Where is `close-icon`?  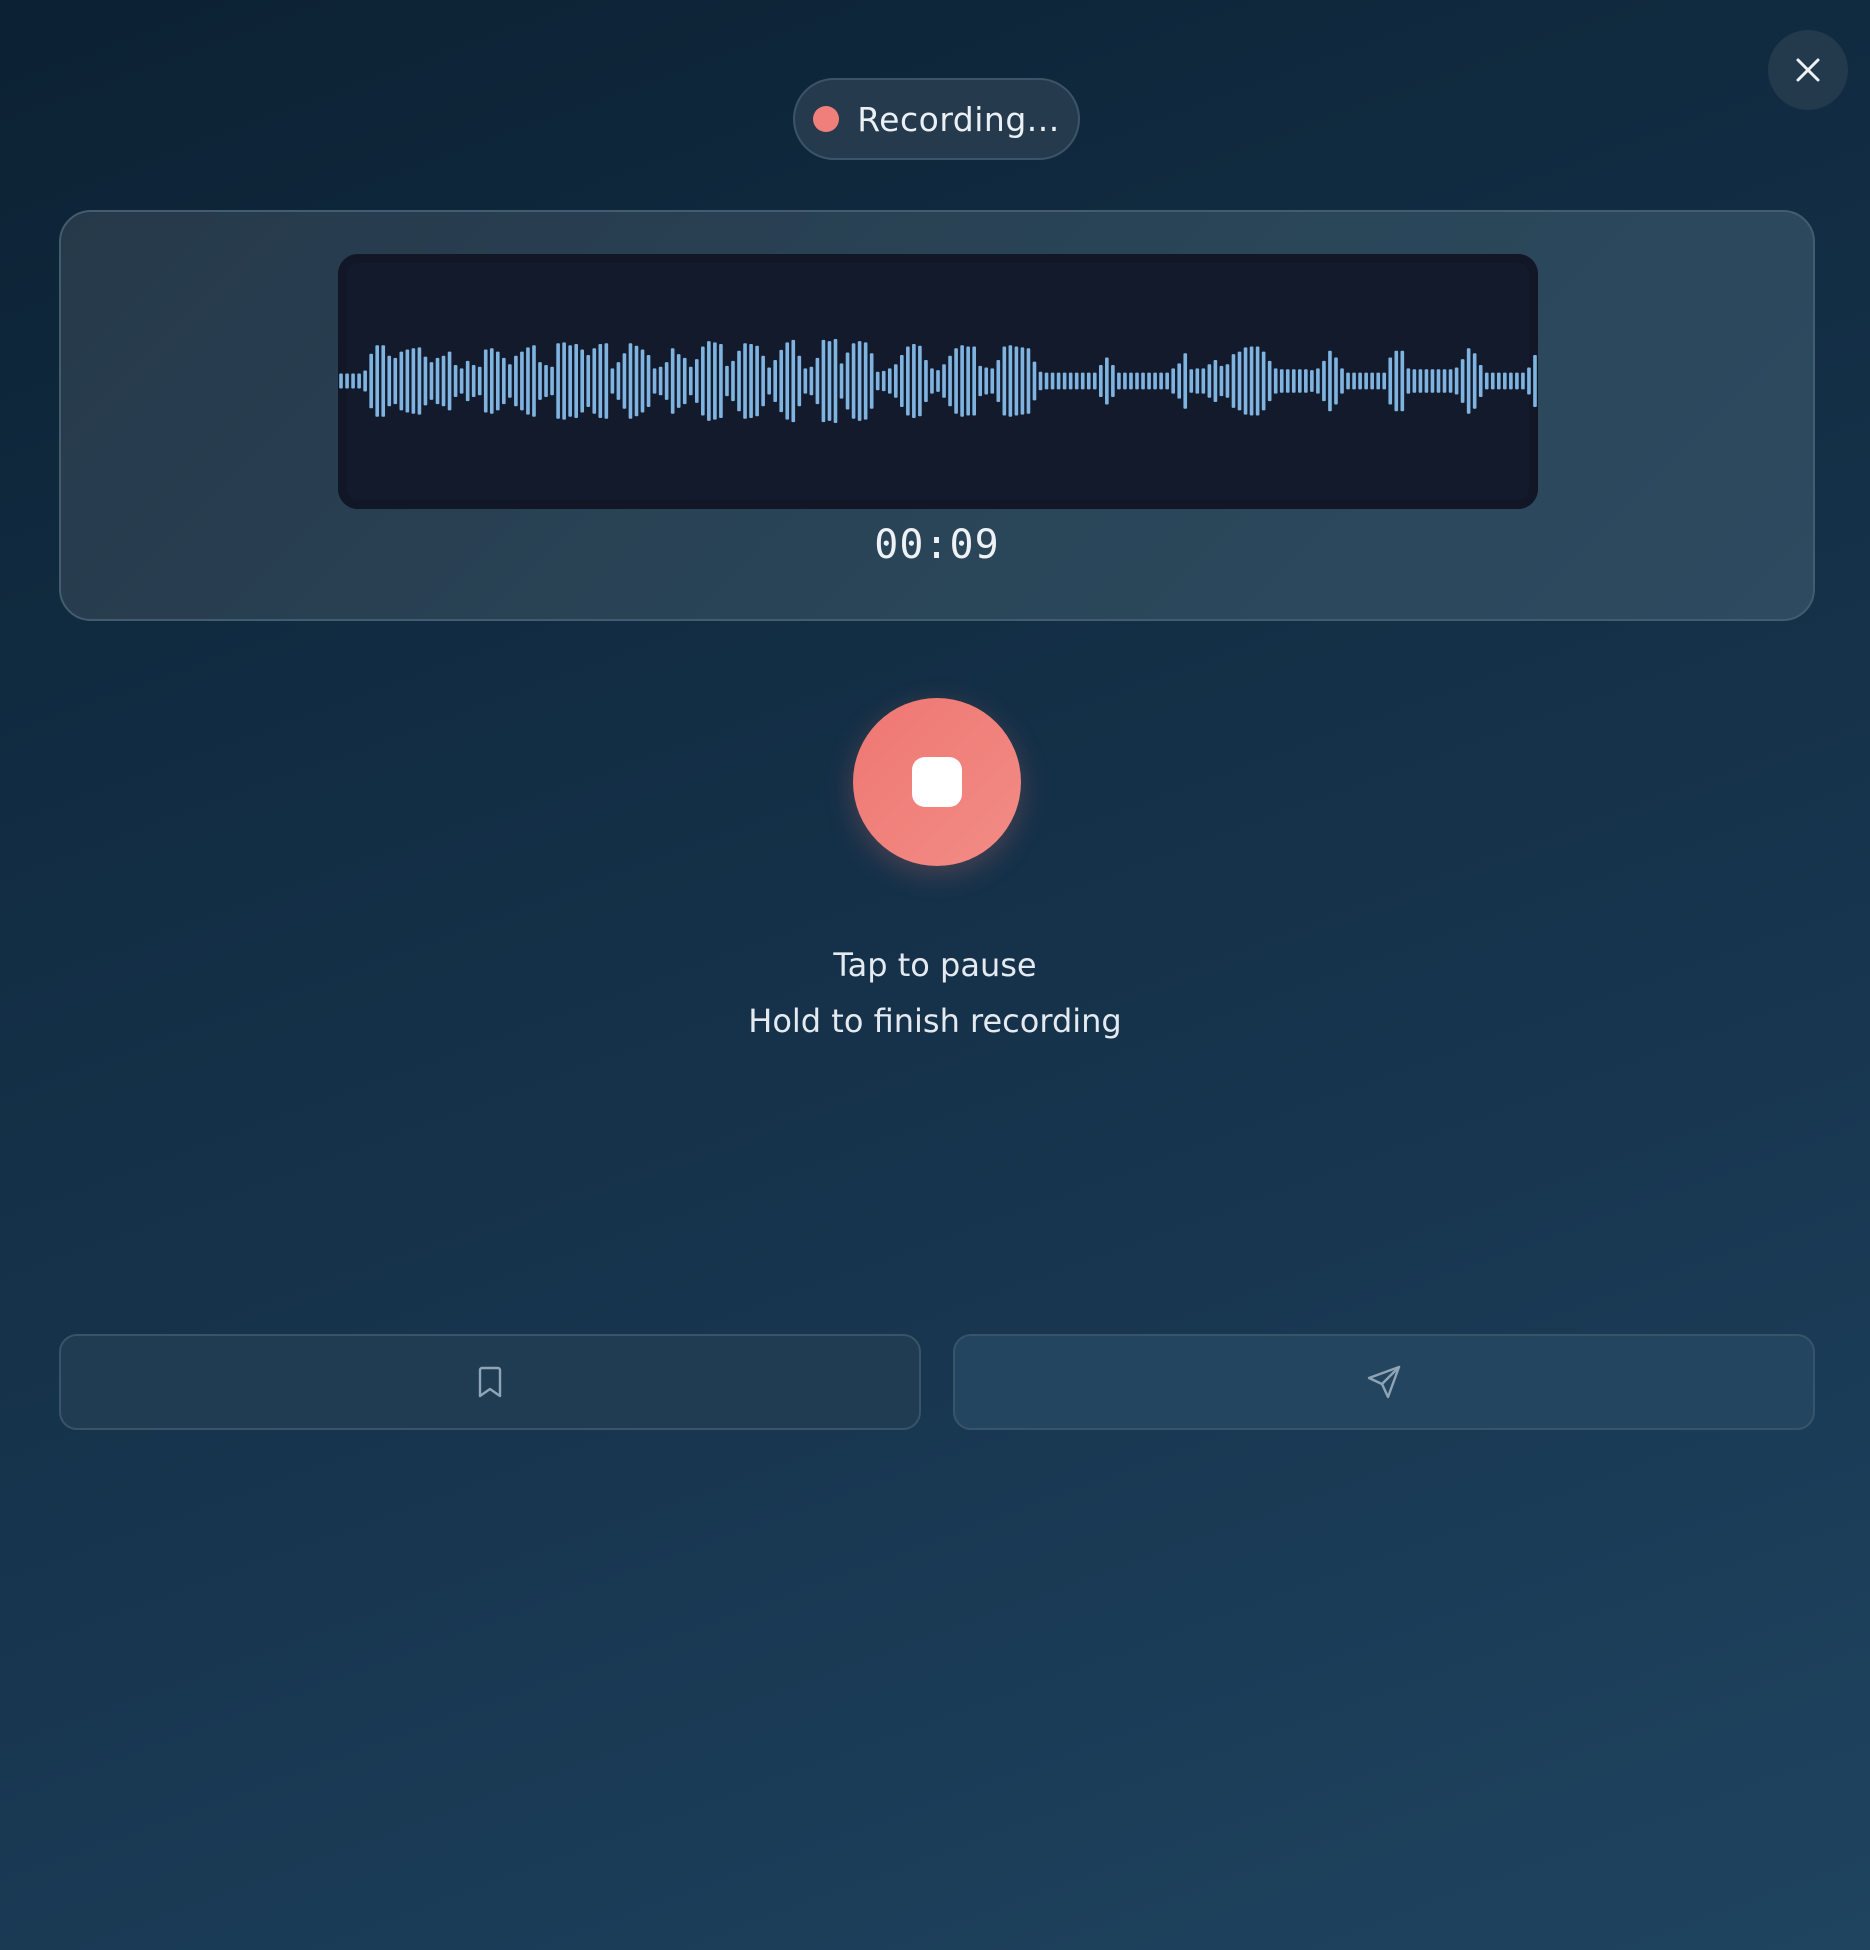 close-icon is located at coordinates (1808, 70).